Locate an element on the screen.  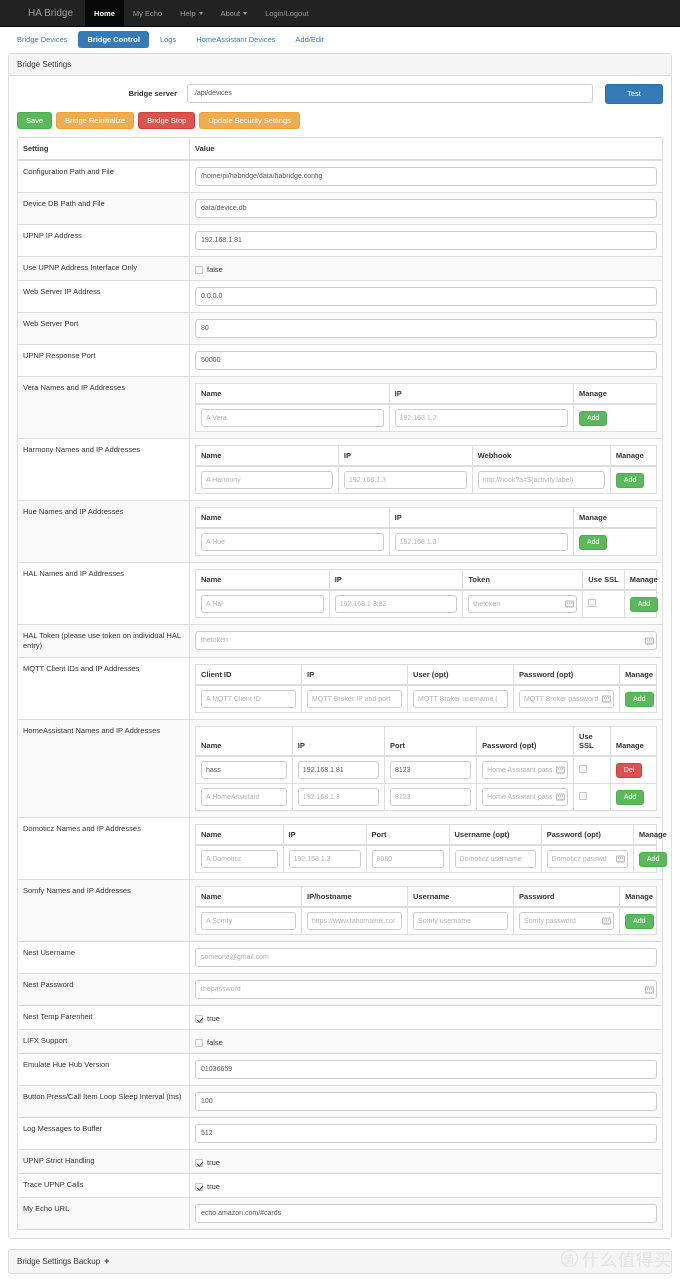
ha-name-cell is located at coordinates (244, 797).